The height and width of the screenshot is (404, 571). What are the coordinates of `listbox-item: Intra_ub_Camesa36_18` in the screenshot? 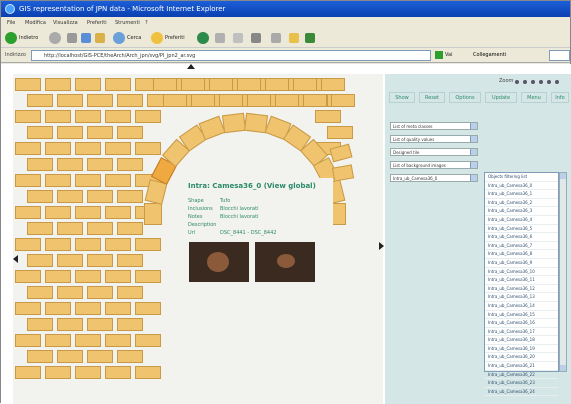 It's located at (521, 340).